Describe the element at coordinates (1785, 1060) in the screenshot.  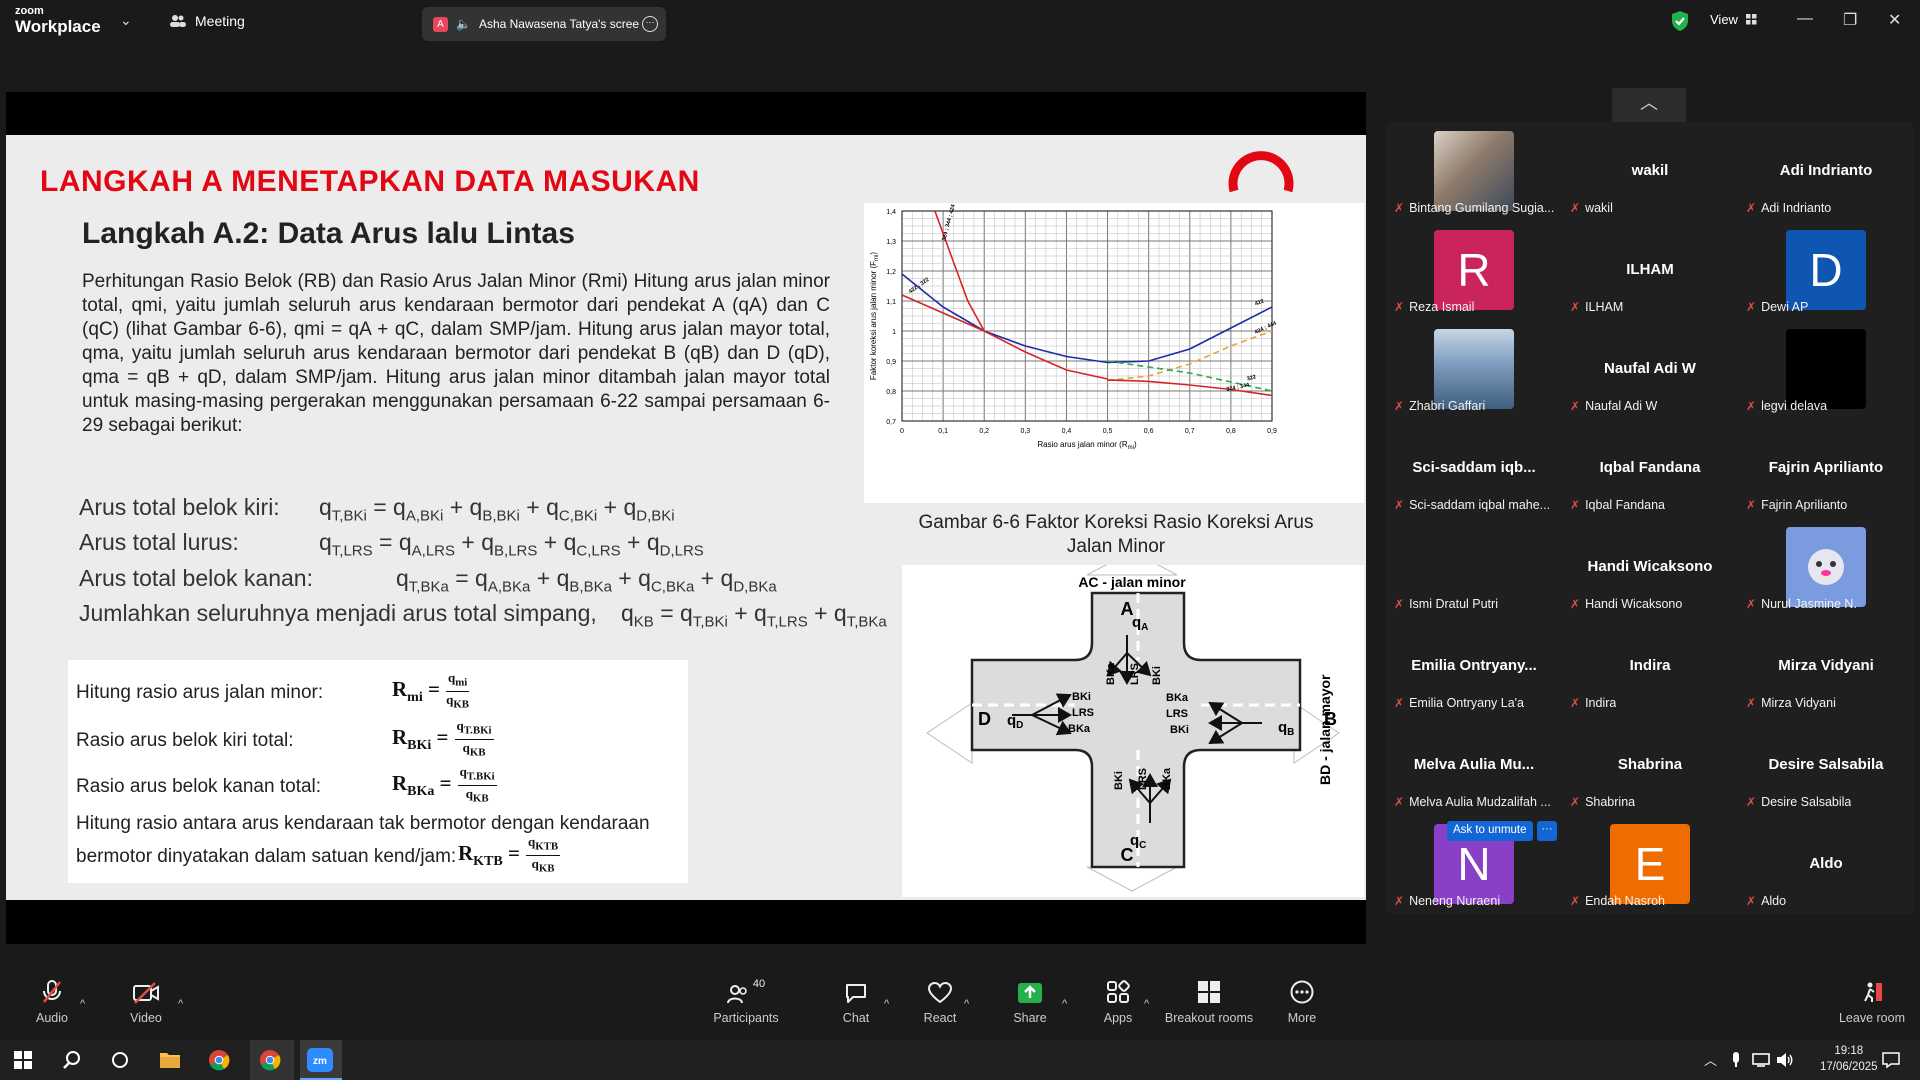
I see `volume-icon` at that location.